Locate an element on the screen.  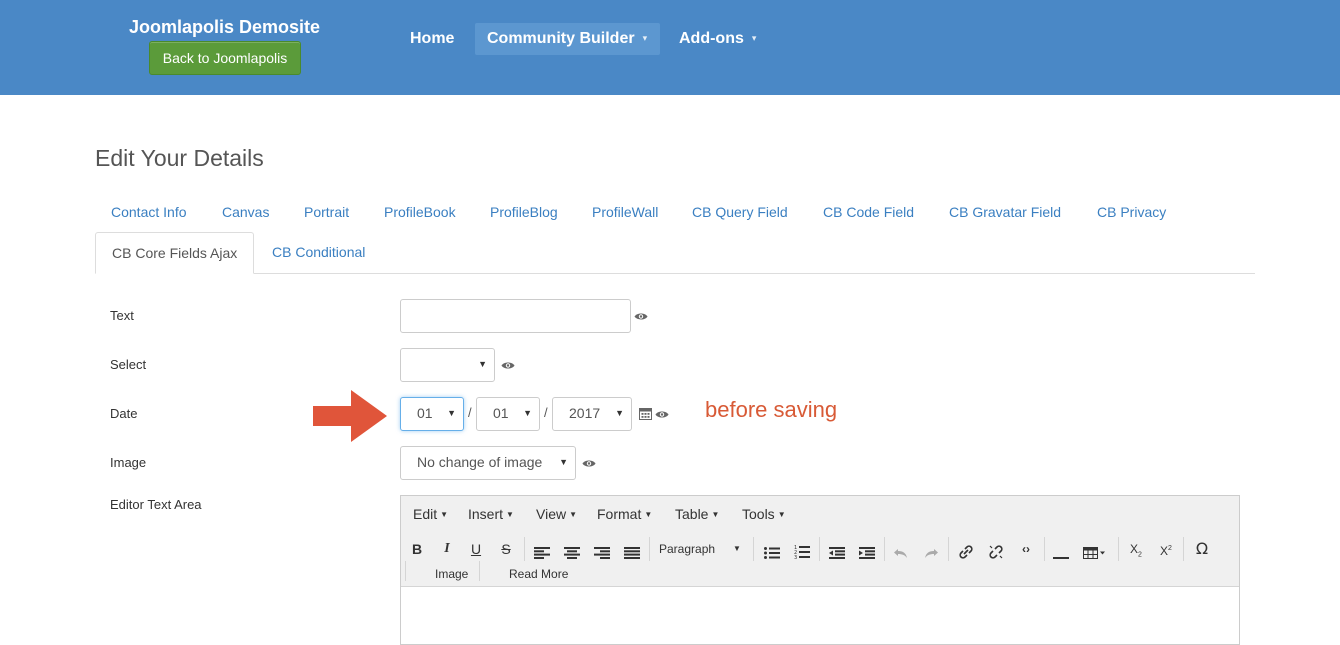
menu-edit: Edit ▼ is located at coordinates (430, 514).